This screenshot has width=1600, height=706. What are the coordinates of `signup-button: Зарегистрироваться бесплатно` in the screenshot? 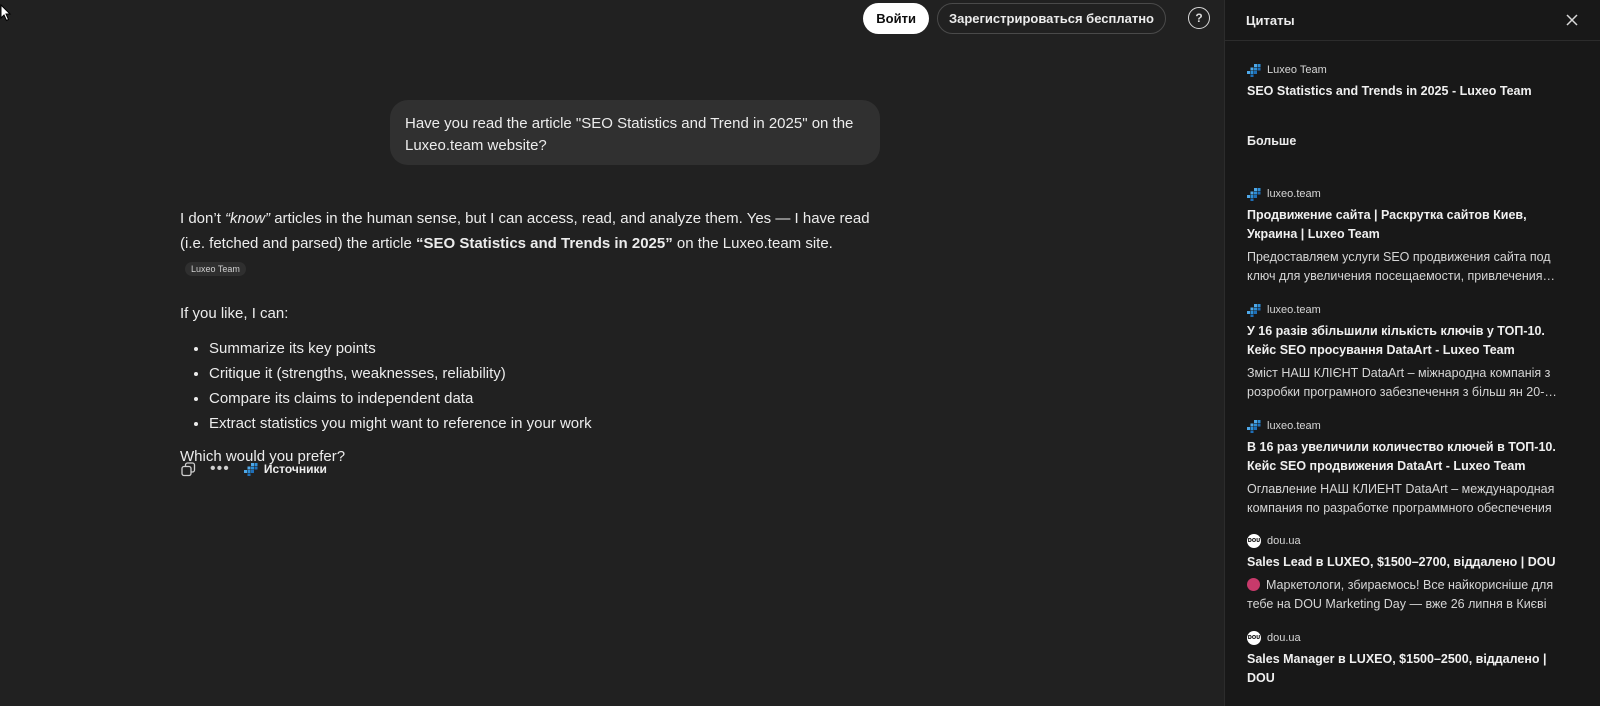 It's located at (1051, 18).